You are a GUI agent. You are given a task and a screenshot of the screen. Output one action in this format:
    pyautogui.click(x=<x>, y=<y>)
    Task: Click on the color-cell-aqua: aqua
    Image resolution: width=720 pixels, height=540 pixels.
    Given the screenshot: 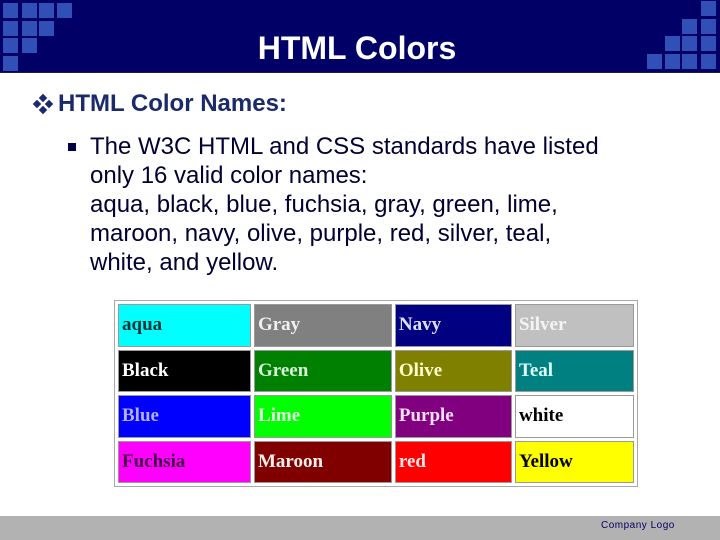 What is the action you would take?
    pyautogui.click(x=184, y=325)
    